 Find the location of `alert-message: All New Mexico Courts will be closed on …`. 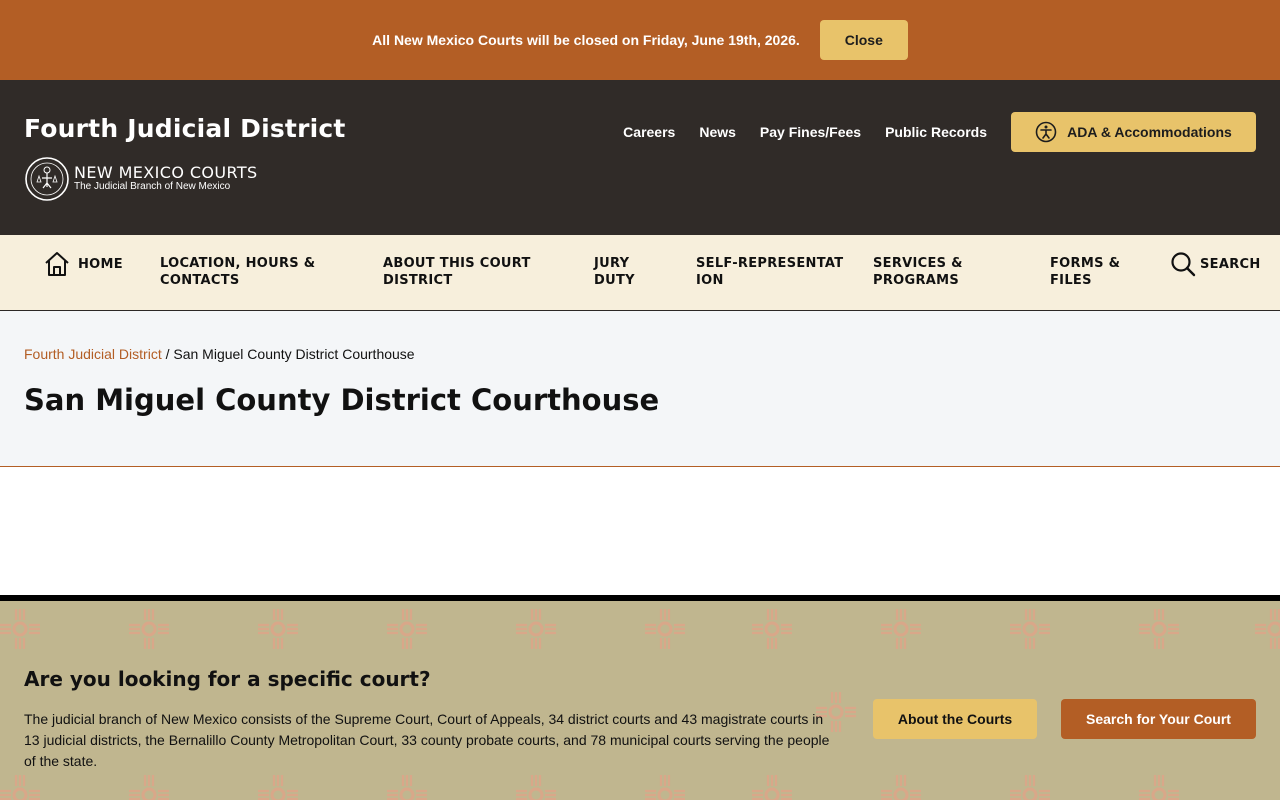

alert-message: All New Mexico Courts will be closed on … is located at coordinates (586, 40).